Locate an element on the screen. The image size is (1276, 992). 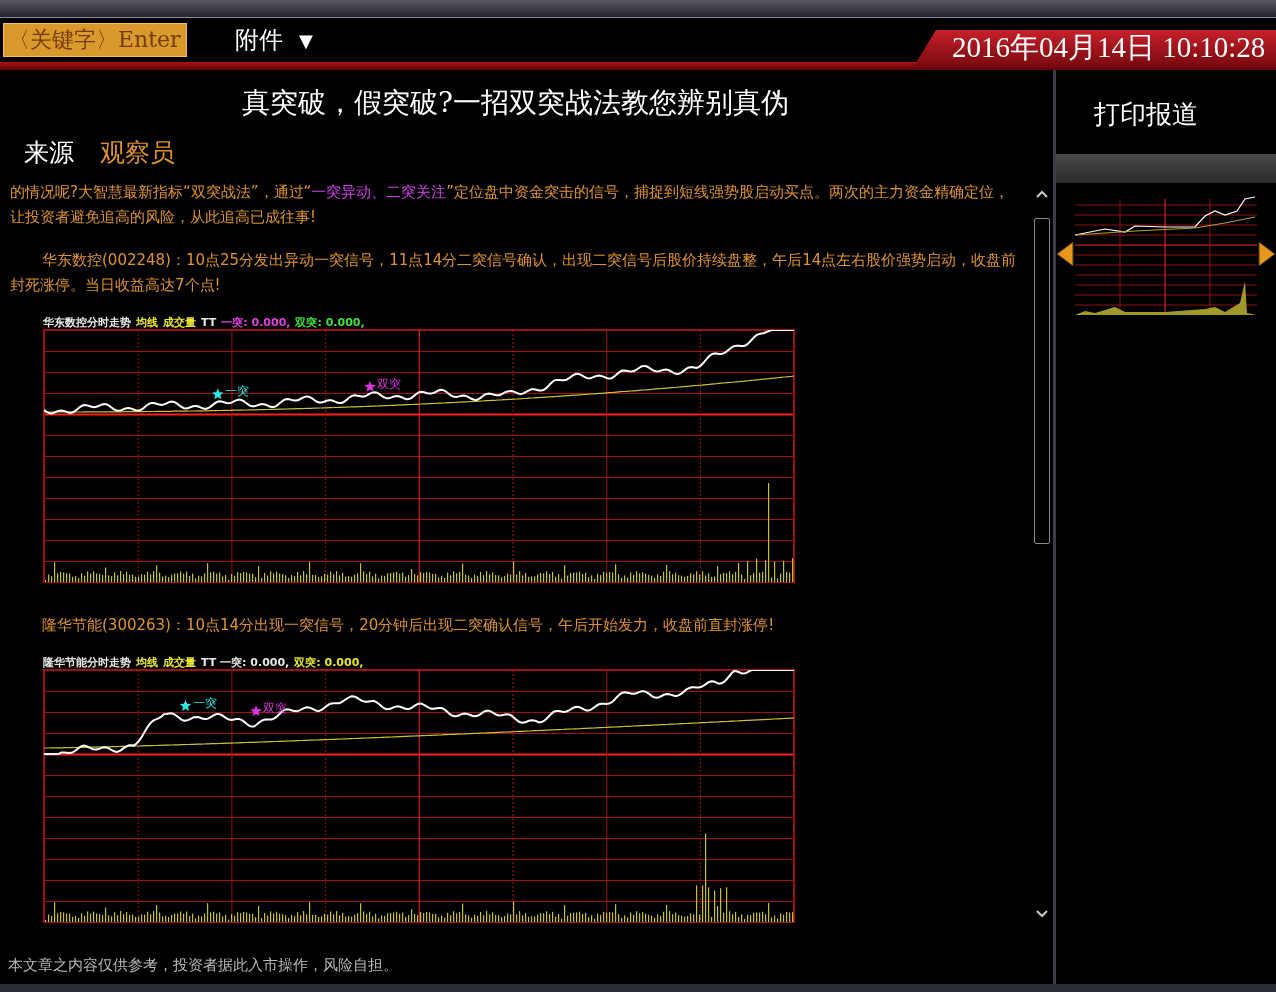
chart-legend-label: TT is located at coordinates (209, 322).